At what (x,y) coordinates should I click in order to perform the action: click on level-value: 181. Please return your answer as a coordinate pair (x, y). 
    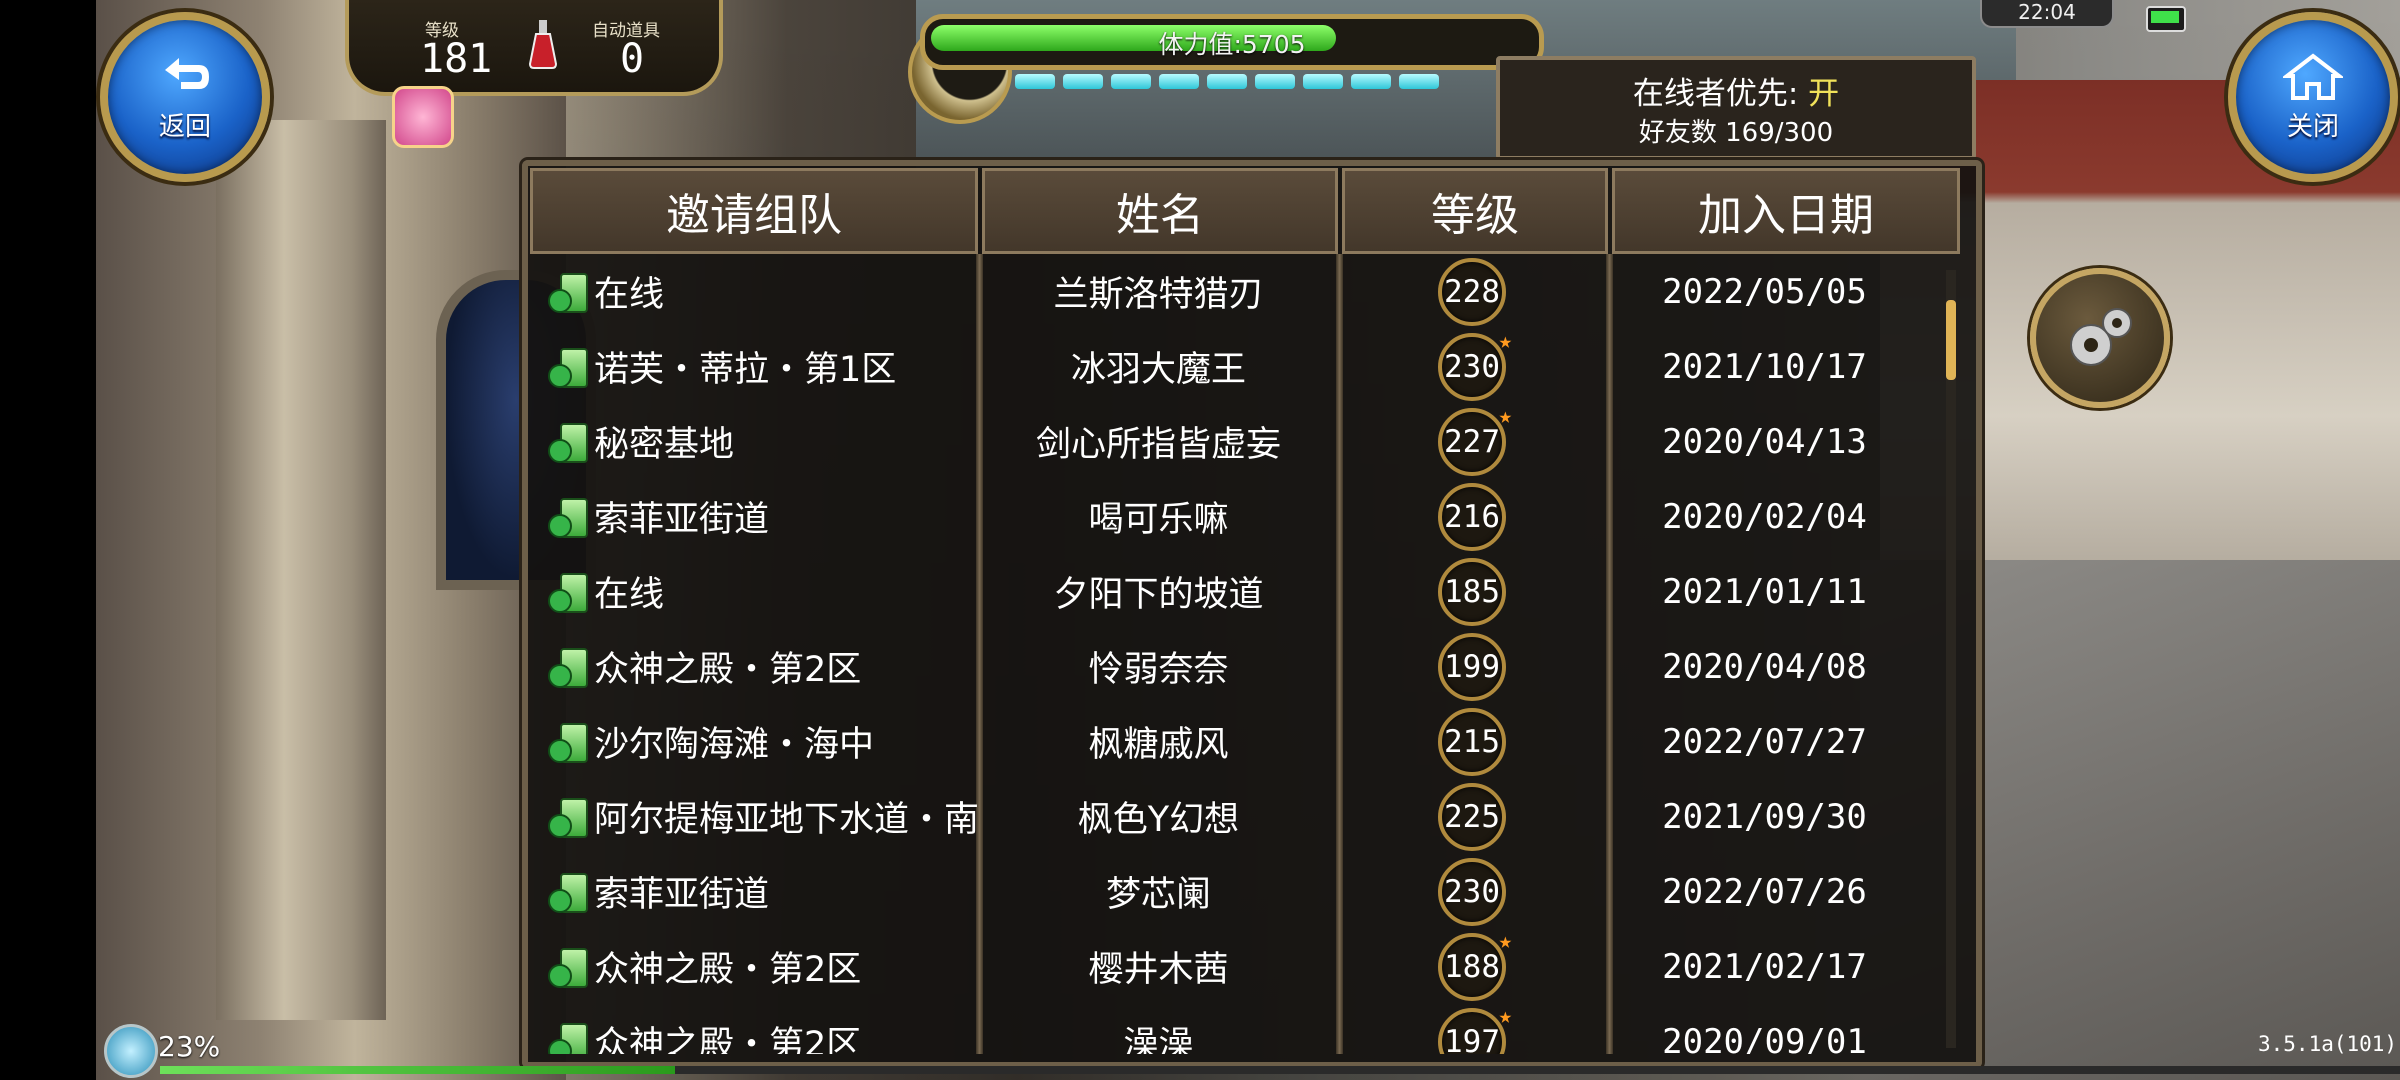
    Looking at the image, I should click on (456, 59).